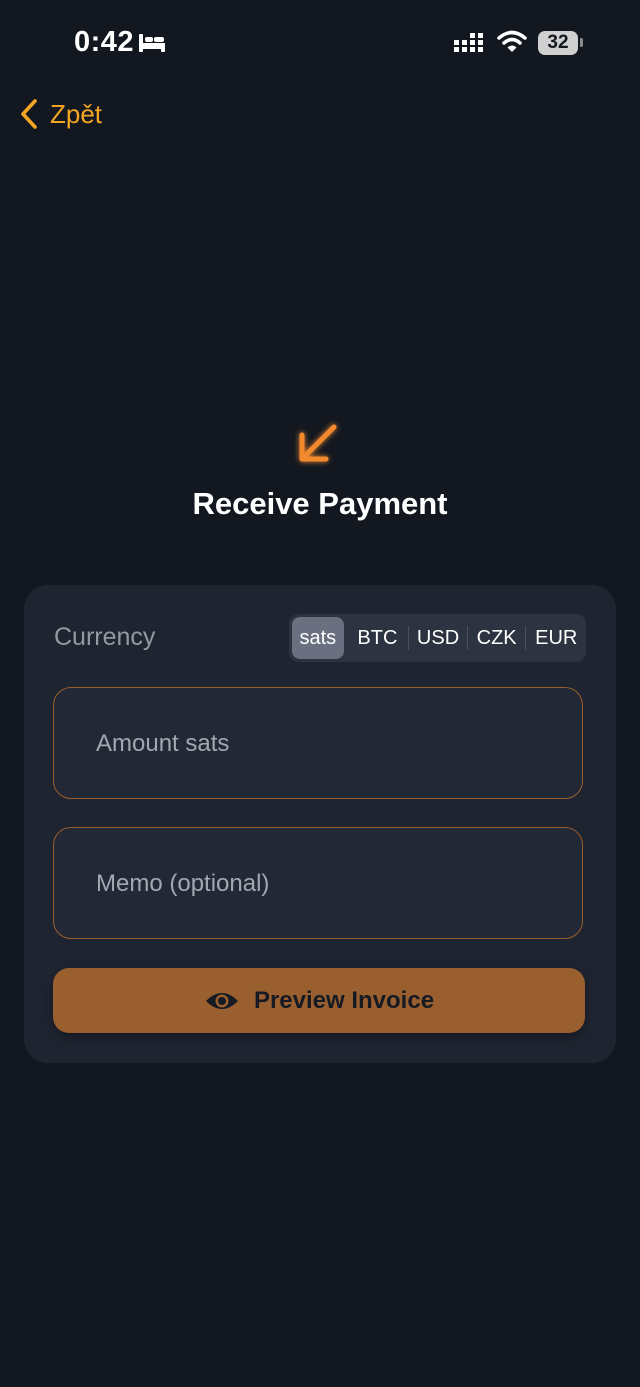 This screenshot has width=640, height=1387. I want to click on status-time: 0:42, so click(104, 42).